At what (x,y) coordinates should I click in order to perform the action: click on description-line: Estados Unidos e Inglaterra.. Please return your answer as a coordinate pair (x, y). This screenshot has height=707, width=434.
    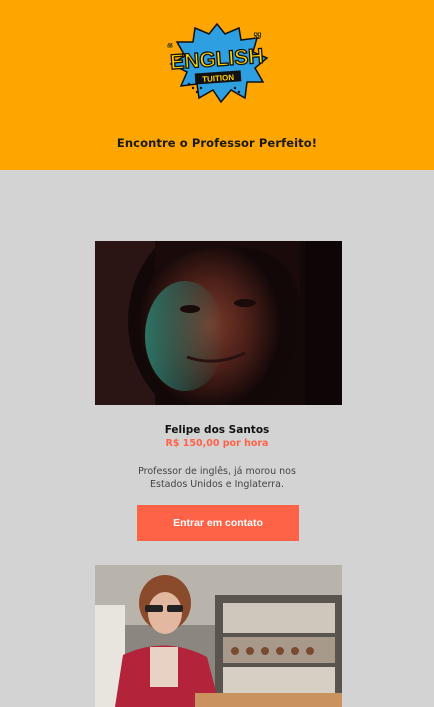
    Looking at the image, I should click on (217, 484).